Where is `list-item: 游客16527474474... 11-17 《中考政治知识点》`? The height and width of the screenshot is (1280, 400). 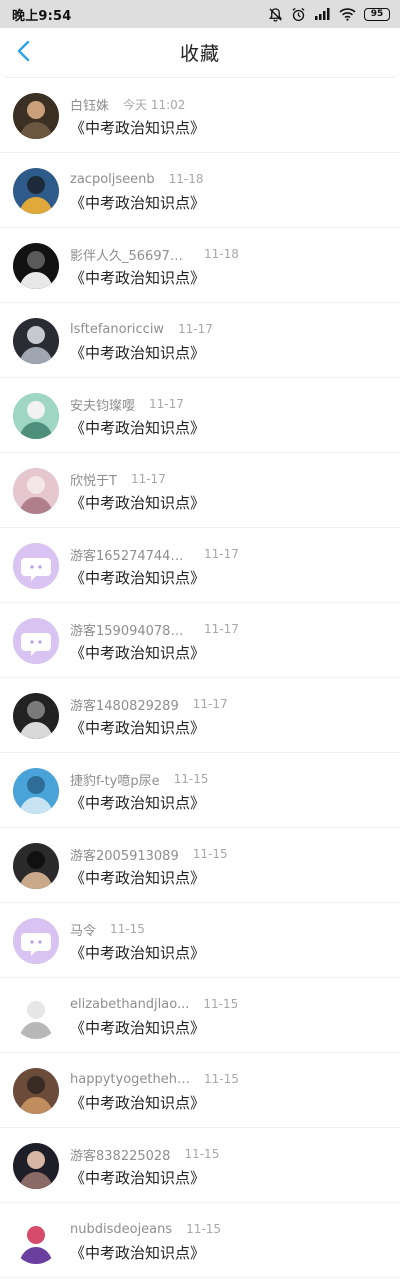 list-item: 游客16527474474... 11-17 《中考政治知识点》 is located at coordinates (200, 565).